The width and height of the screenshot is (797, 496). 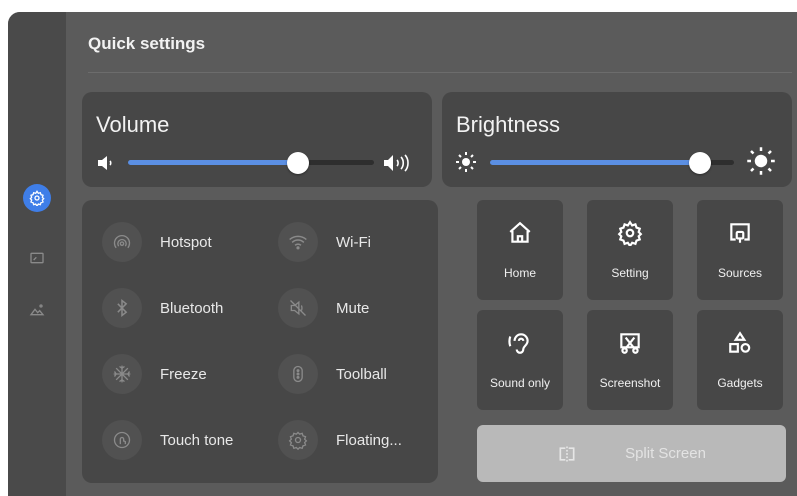 What do you see at coordinates (186, 242) in the screenshot?
I see `toggle-label: Hotspot` at bounding box center [186, 242].